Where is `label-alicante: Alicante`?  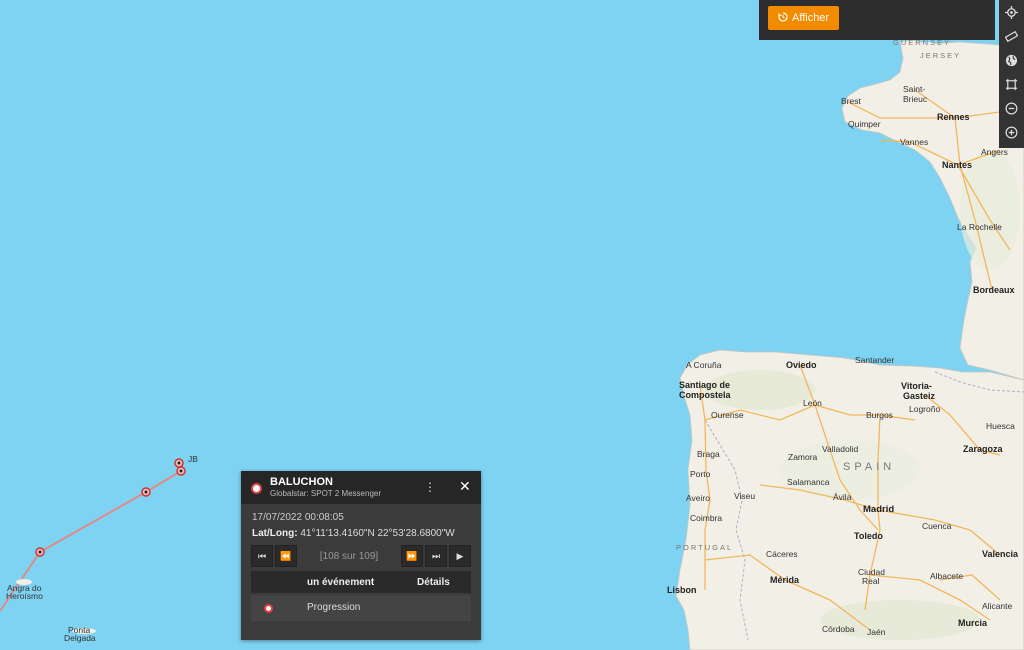
label-alicante: Alicante is located at coordinates (997, 606).